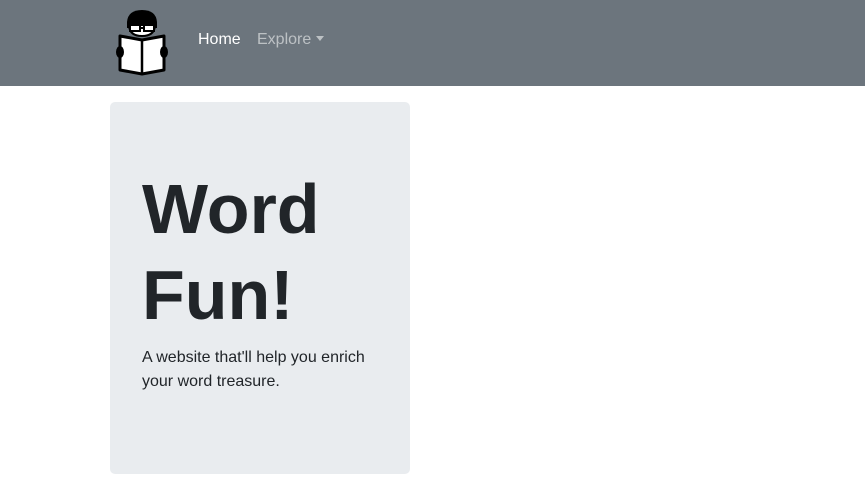 The height and width of the screenshot is (499, 865). I want to click on reader-with-book-icon, so click(142, 41).